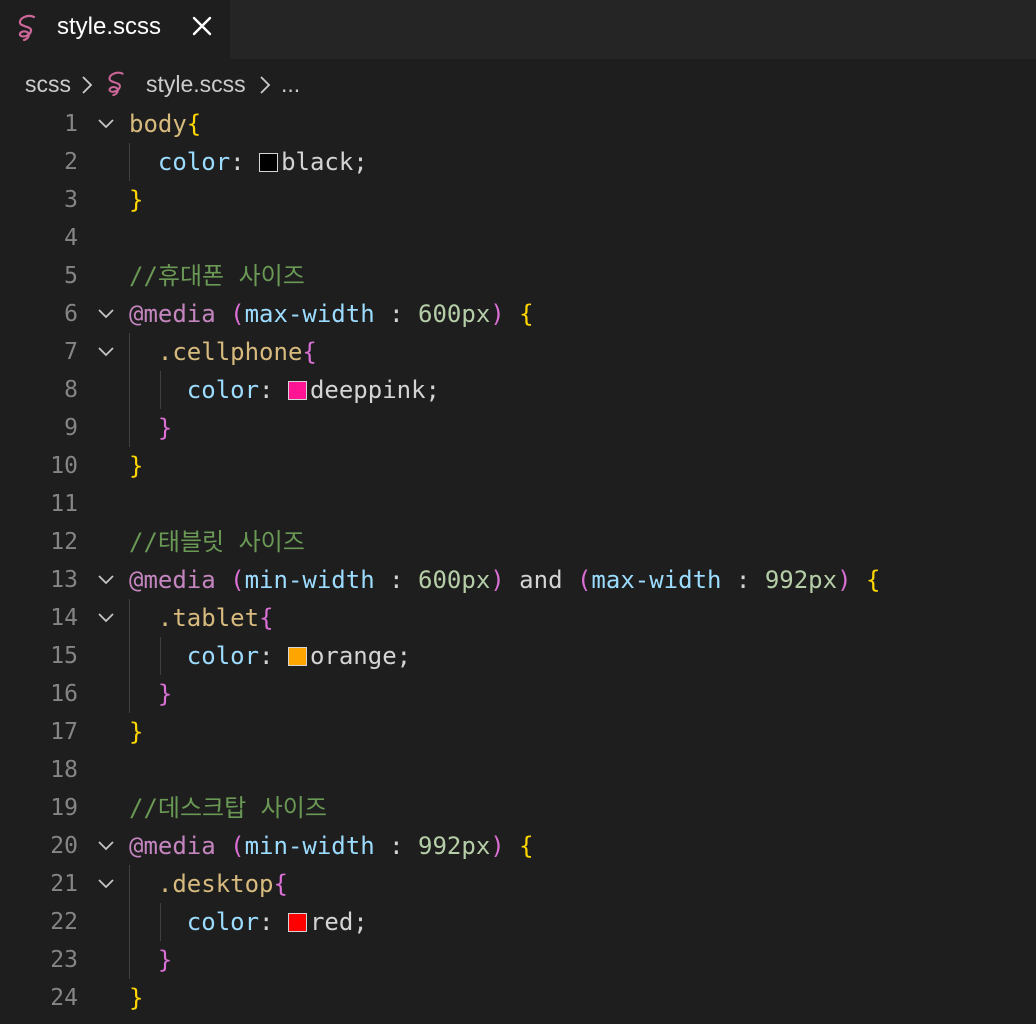 Image resolution: width=1036 pixels, height=1024 pixels. I want to click on code-line: 22 color: red;, so click(518, 922).